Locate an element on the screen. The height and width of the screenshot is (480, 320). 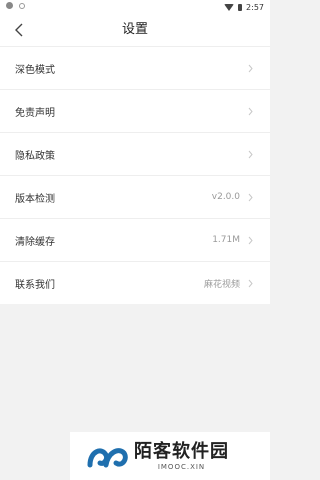
nav-bar: 设置 is located at coordinates (135, 30).